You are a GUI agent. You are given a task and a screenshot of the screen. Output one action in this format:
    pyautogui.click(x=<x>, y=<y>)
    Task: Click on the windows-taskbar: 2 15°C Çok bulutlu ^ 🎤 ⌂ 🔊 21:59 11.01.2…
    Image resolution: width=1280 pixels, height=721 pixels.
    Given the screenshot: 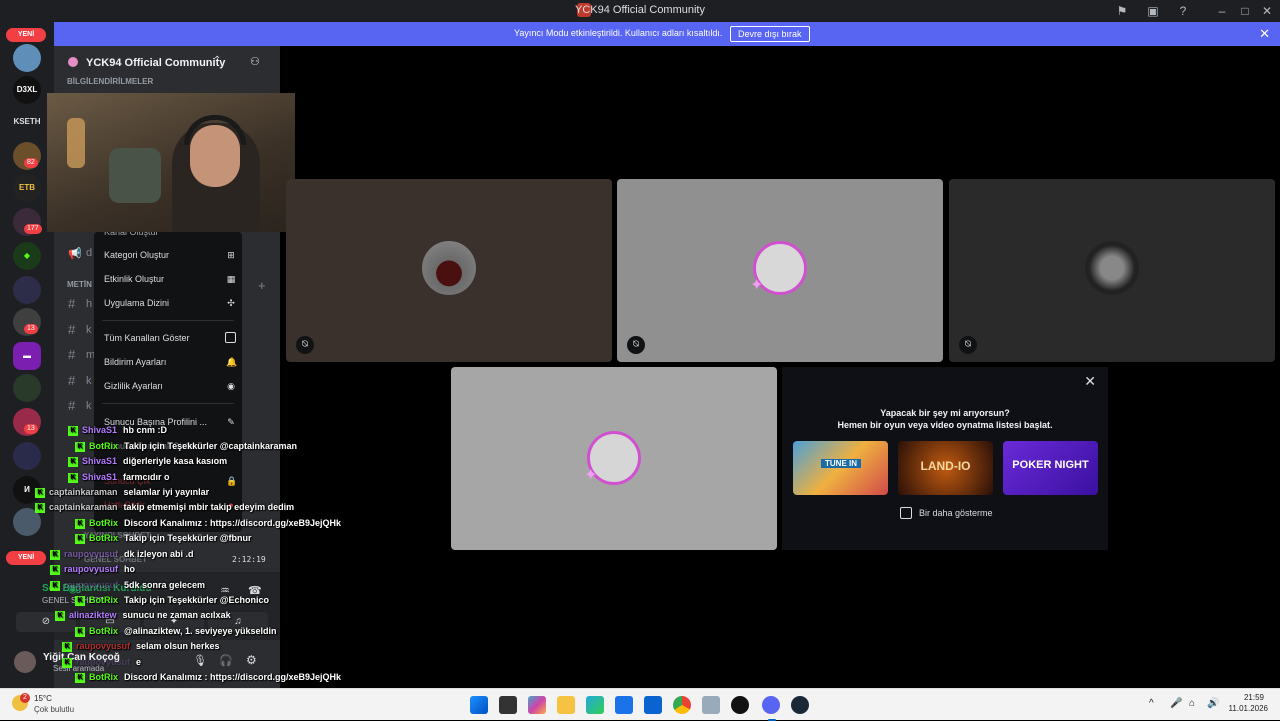 What is the action you would take?
    pyautogui.click(x=640, y=704)
    